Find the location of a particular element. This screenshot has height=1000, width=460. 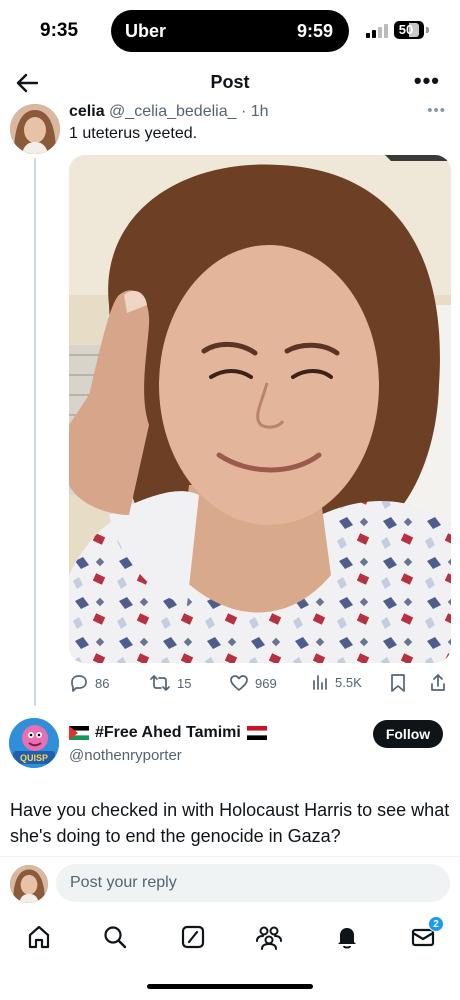

island-eta-time: 9:59 is located at coordinates (314, 31).